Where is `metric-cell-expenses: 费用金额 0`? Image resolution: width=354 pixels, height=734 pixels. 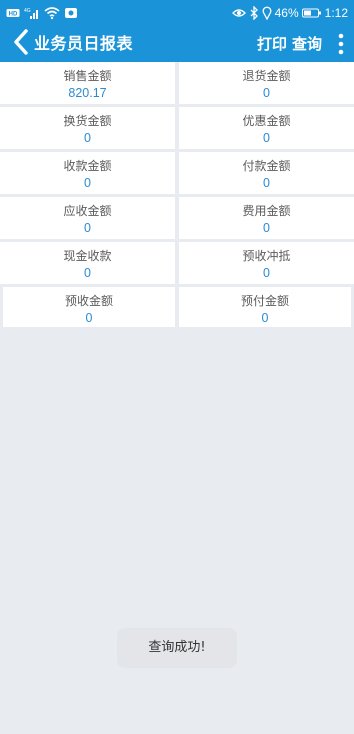 metric-cell-expenses: 费用金额 0 is located at coordinates (266, 218).